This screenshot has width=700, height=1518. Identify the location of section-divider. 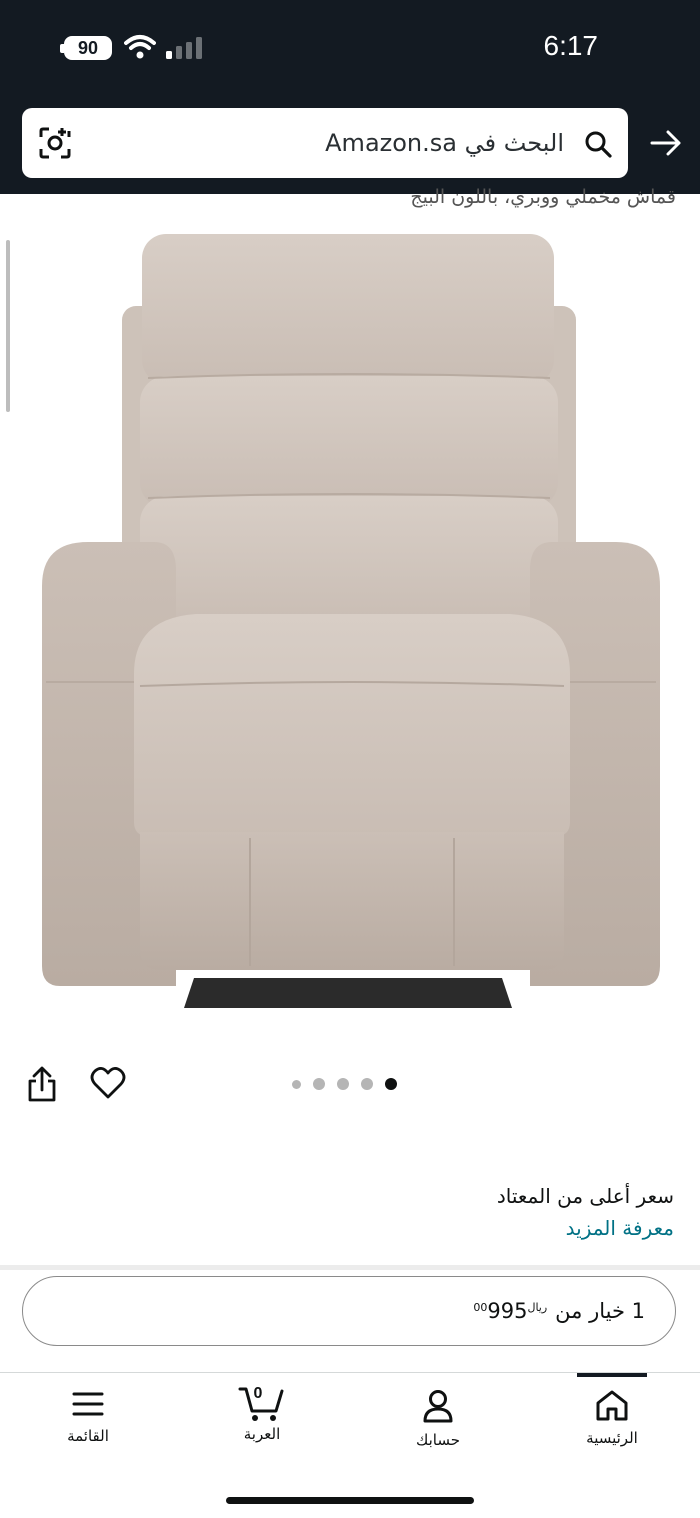
(350, 1267).